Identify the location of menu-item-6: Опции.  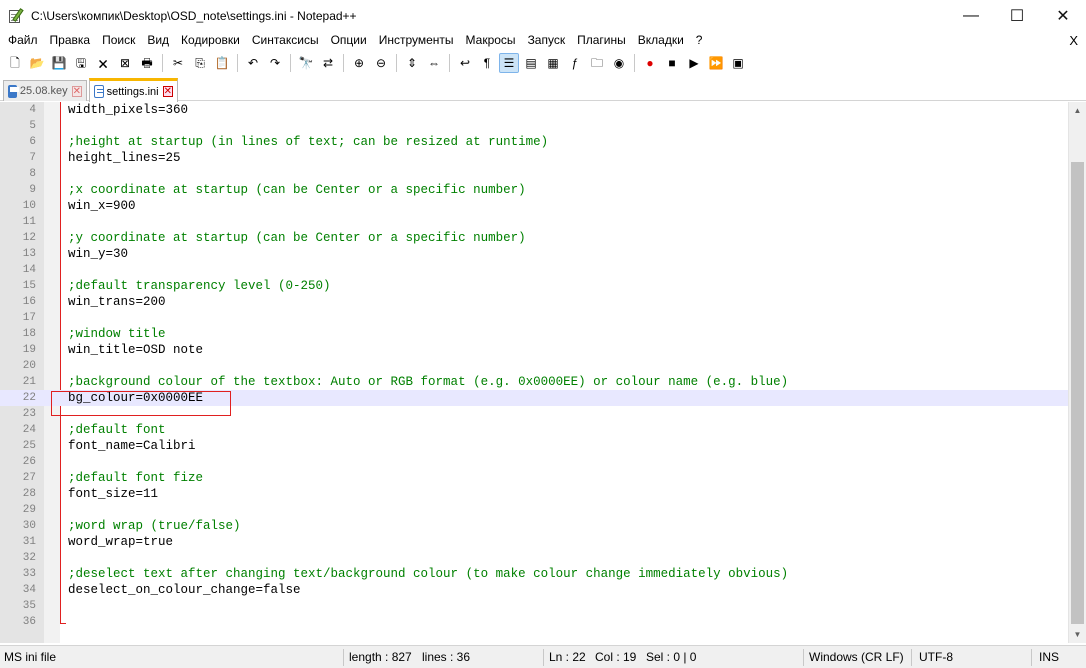
(349, 40).